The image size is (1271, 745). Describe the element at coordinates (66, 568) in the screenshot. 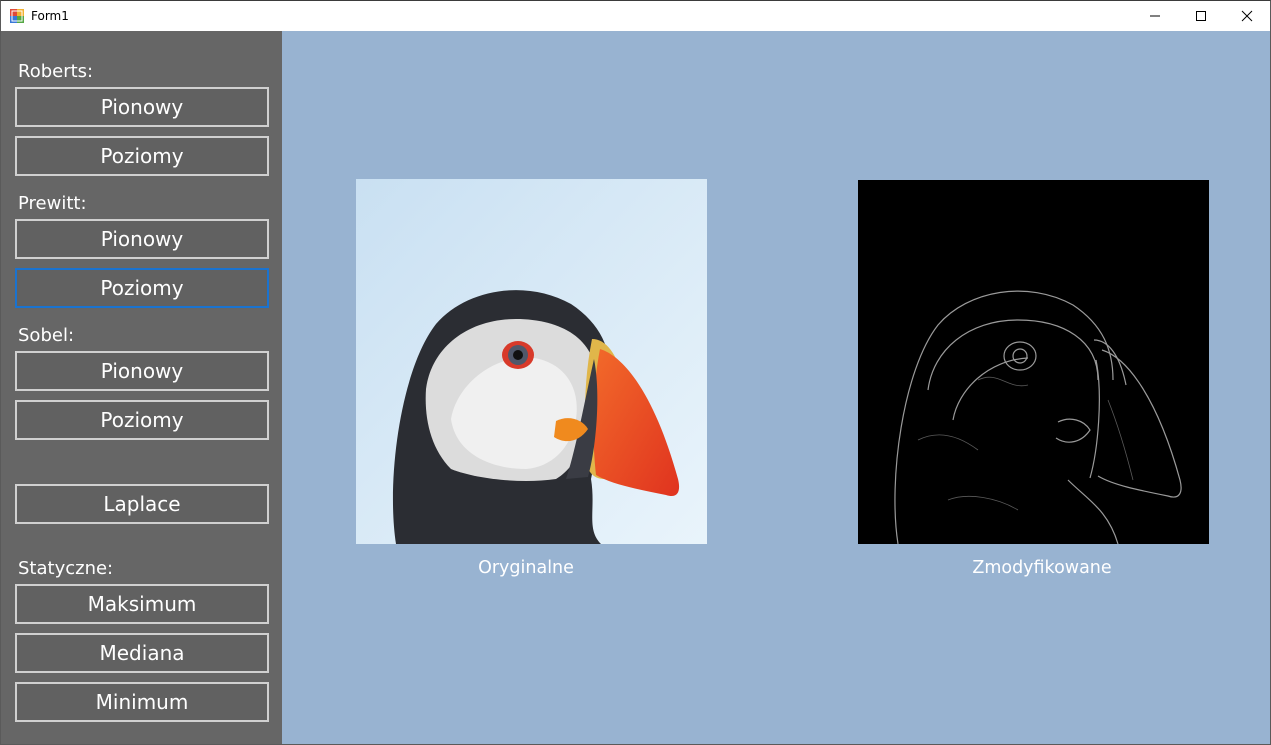

I see `statyczne-label: Statyczne:` at that location.